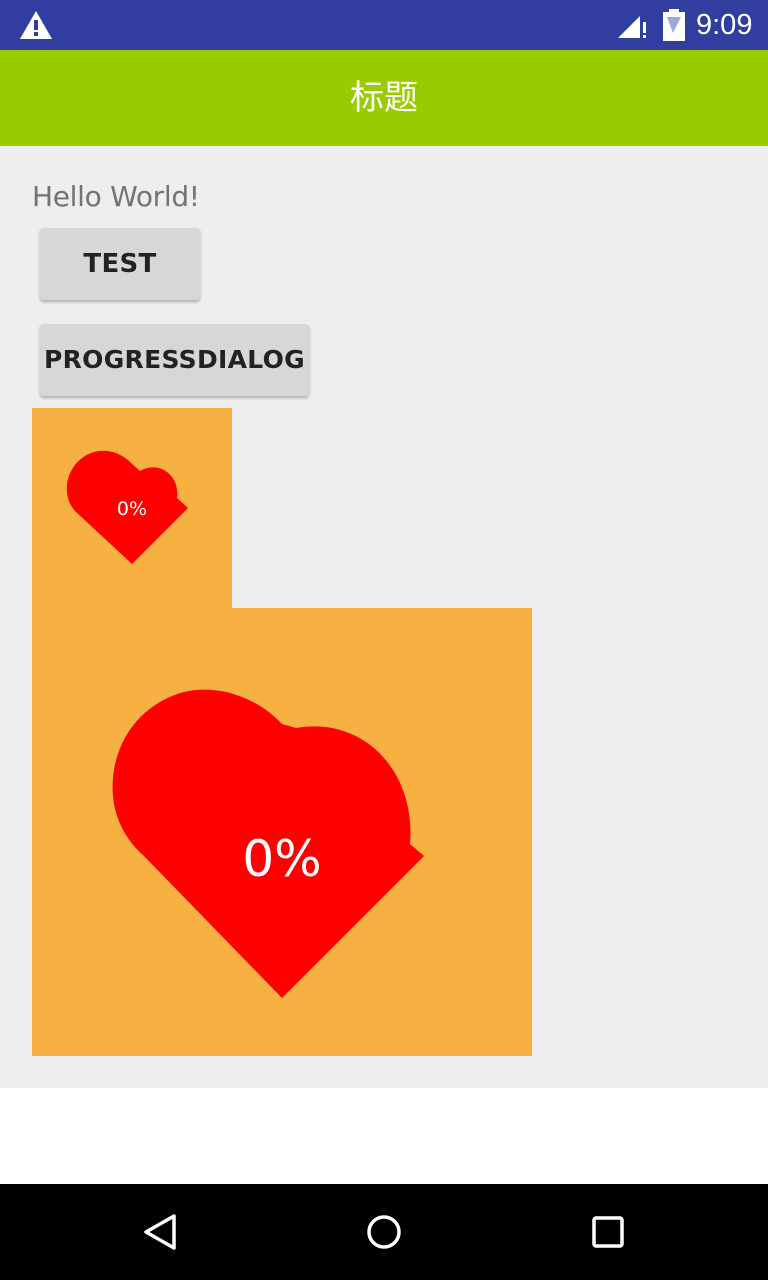  I want to click on progress-percent-small: 0%, so click(132, 509).